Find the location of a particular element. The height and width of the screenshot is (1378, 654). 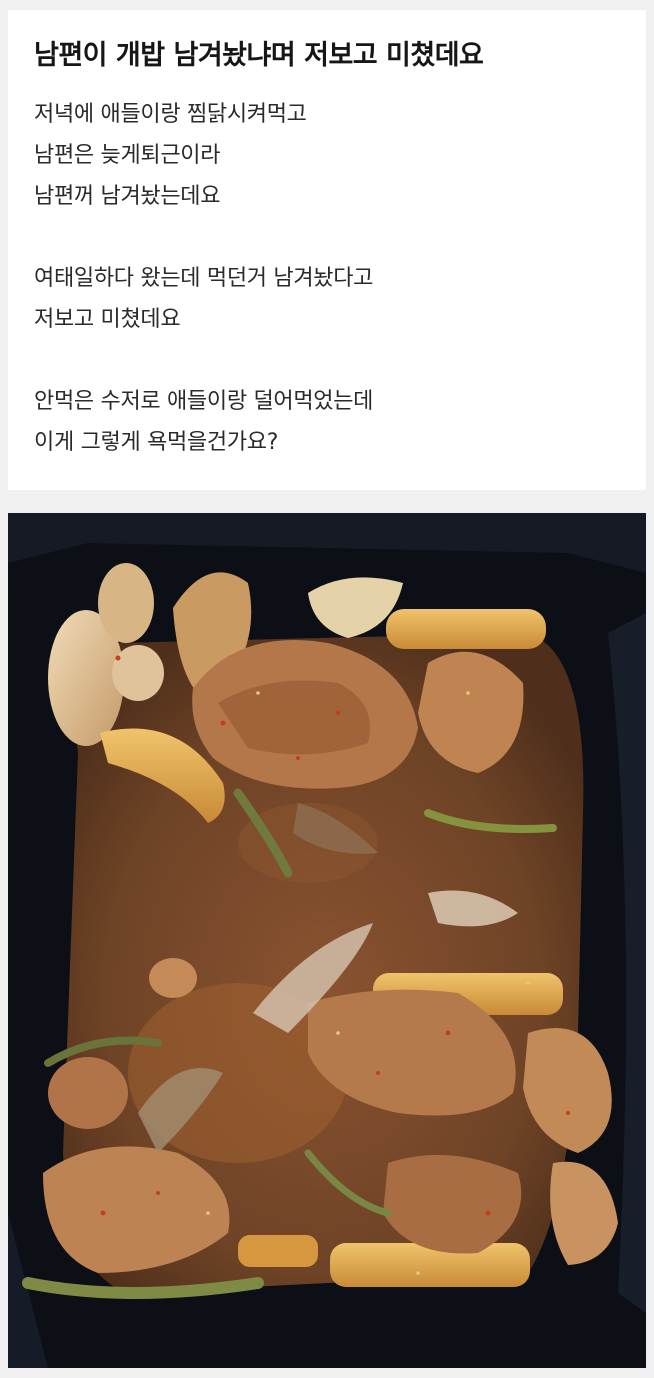

post-line: 저보고 미쳤데요 is located at coordinates (107, 319).